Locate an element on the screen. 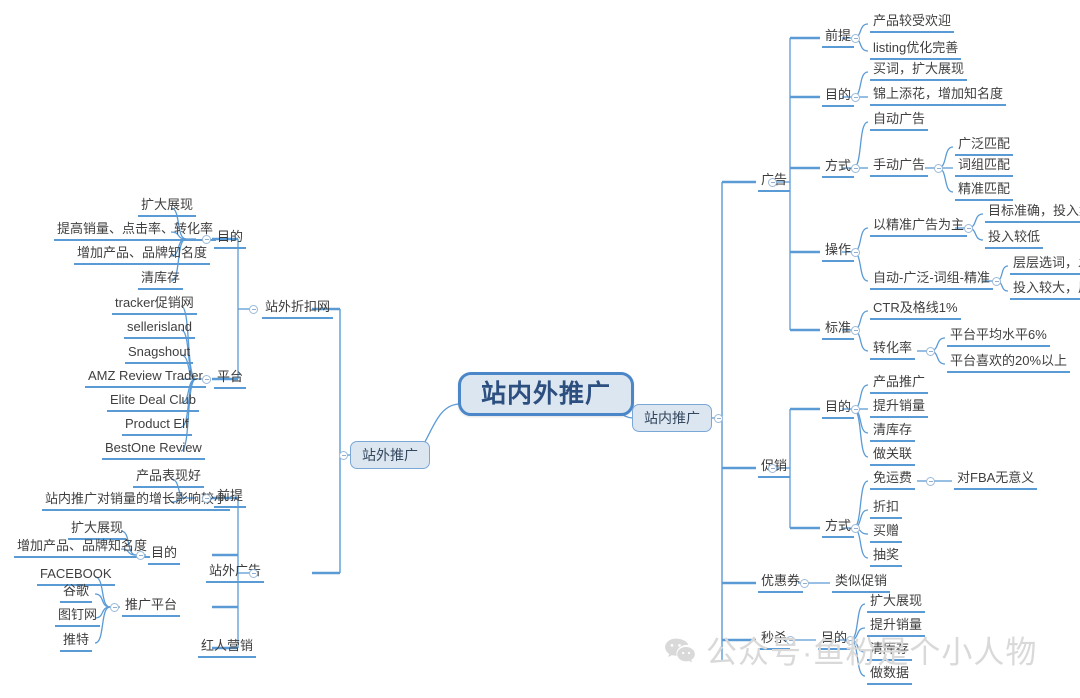 The width and height of the screenshot is (1080, 698). toggle-ad-method is located at coordinates (855, 168).